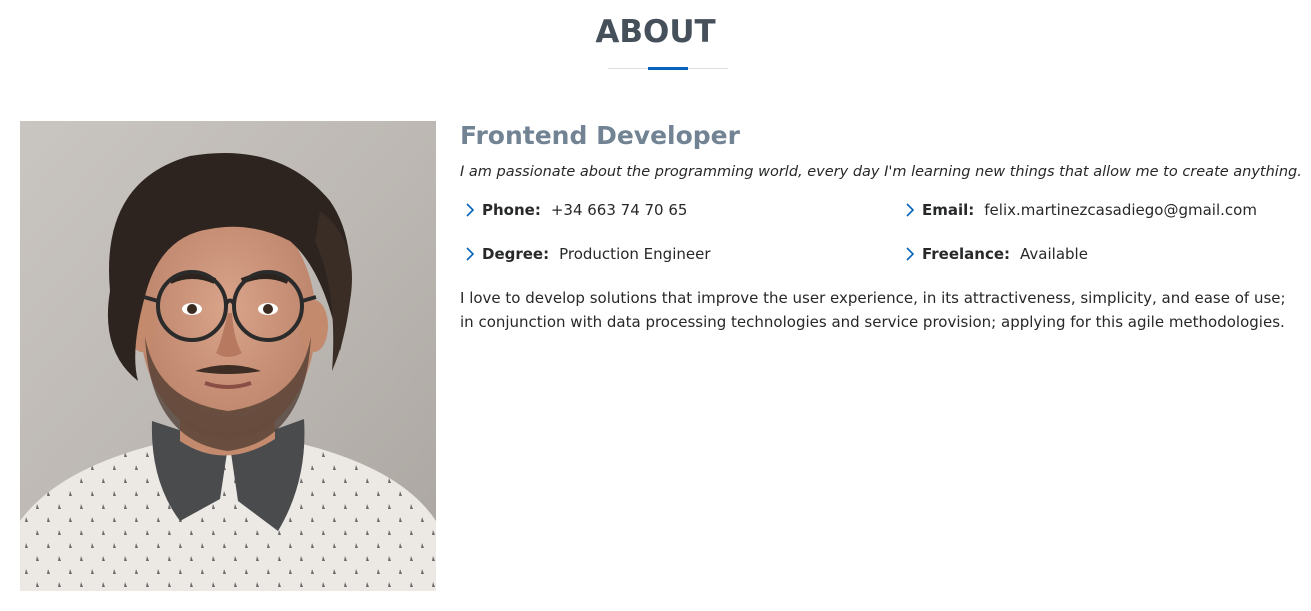  What do you see at coordinates (600, 135) in the screenshot?
I see `role-title: Frontend Developer` at bounding box center [600, 135].